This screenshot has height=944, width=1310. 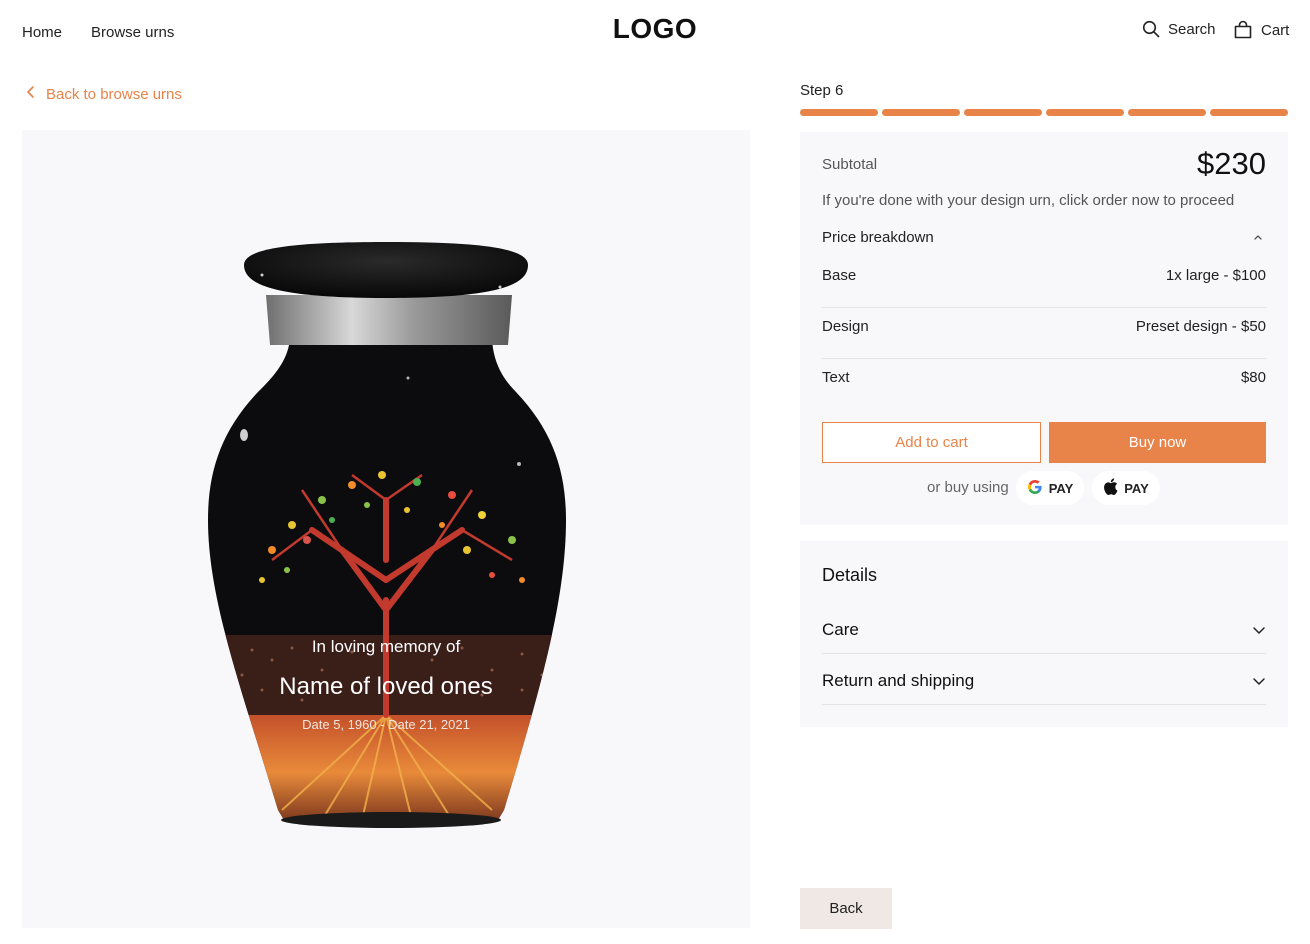 What do you see at coordinates (1192, 29) in the screenshot?
I see `search-label: Search` at bounding box center [1192, 29].